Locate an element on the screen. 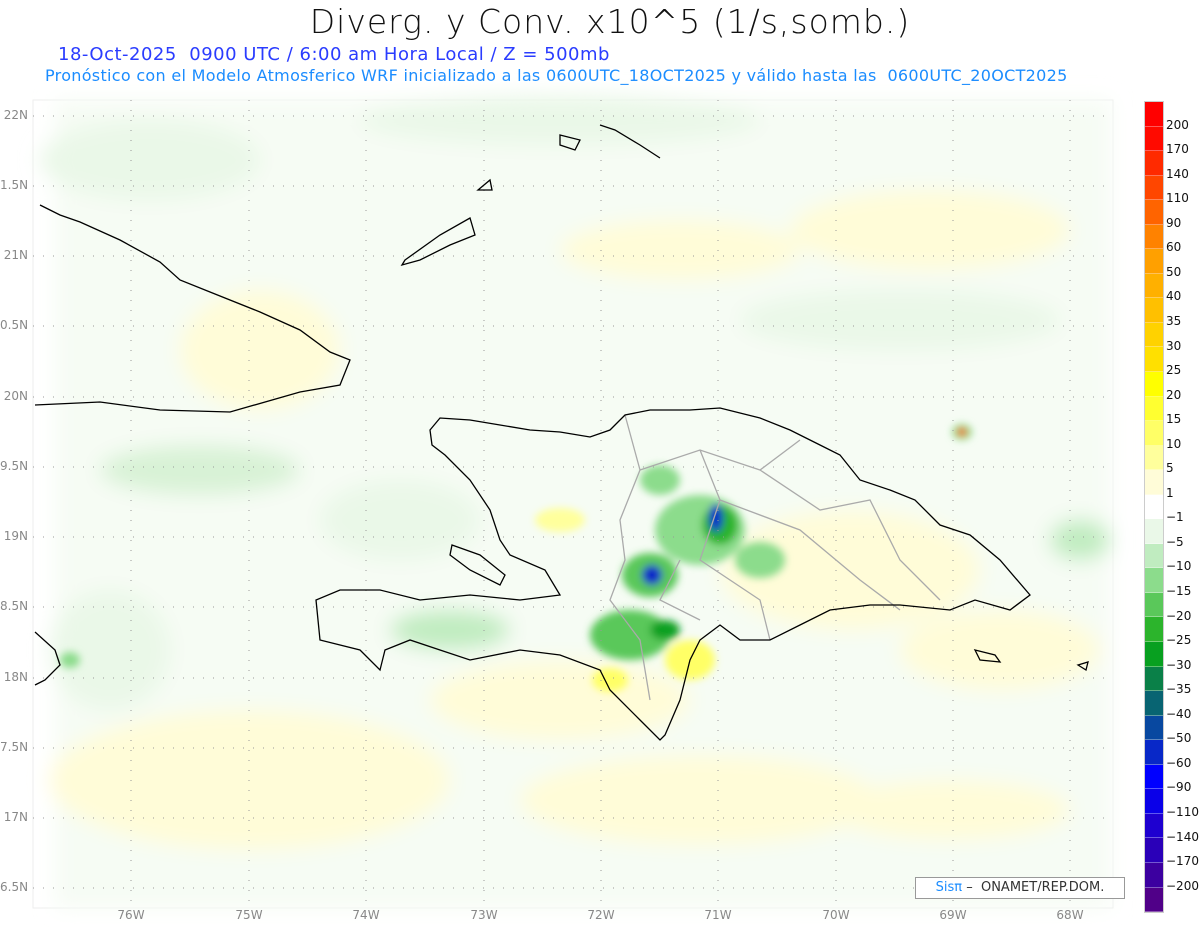  colorbar-label: −10 is located at coordinates (1179, 566).